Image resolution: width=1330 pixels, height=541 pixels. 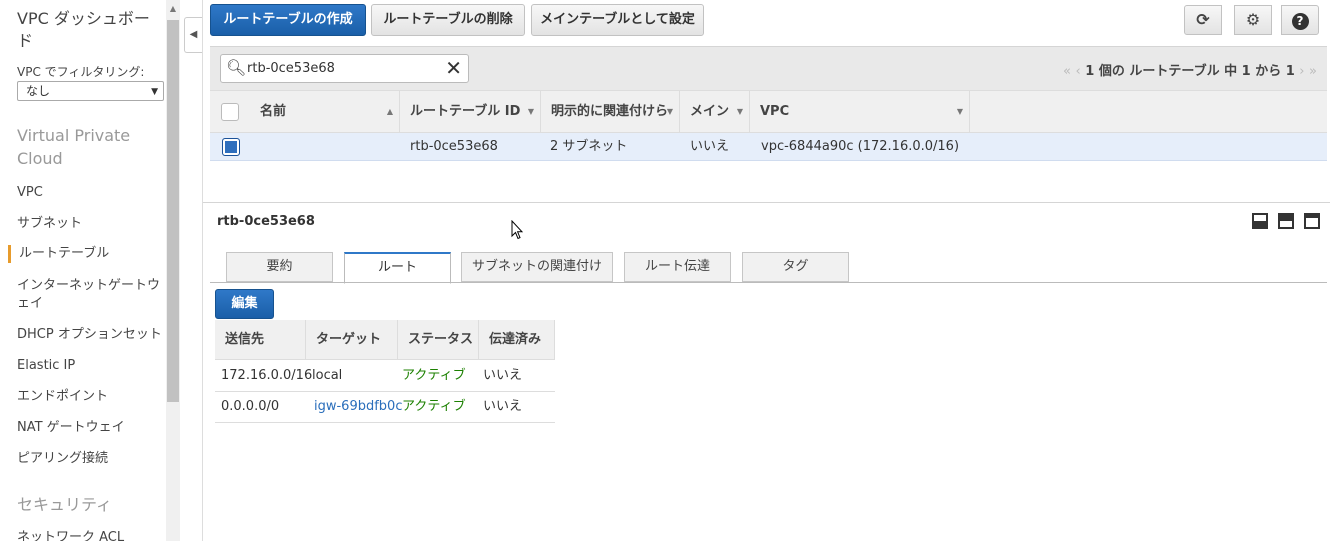 I want to click on vpc-filter-label: VPC でフィルタリング:, so click(x=81, y=72).